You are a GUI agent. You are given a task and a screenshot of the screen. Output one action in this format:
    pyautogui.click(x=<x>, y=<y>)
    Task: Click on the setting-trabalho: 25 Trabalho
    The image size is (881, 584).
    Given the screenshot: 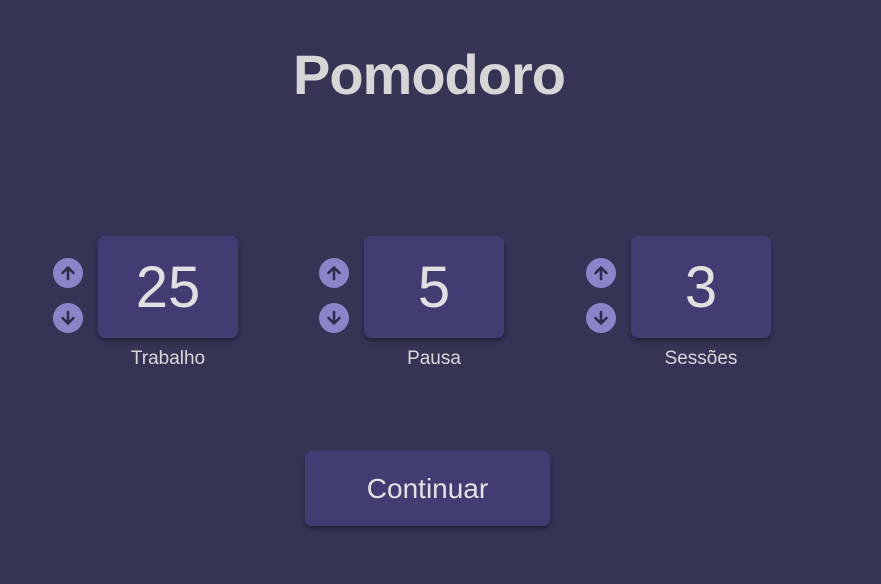 What is the action you would take?
    pyautogui.click(x=145, y=306)
    